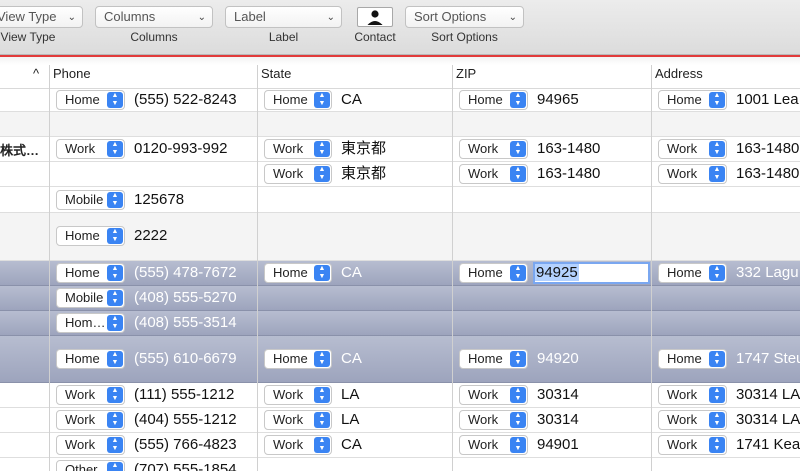 The height and width of the screenshot is (471, 800). I want to click on phone-value: (404) 555-1212, so click(185, 420).